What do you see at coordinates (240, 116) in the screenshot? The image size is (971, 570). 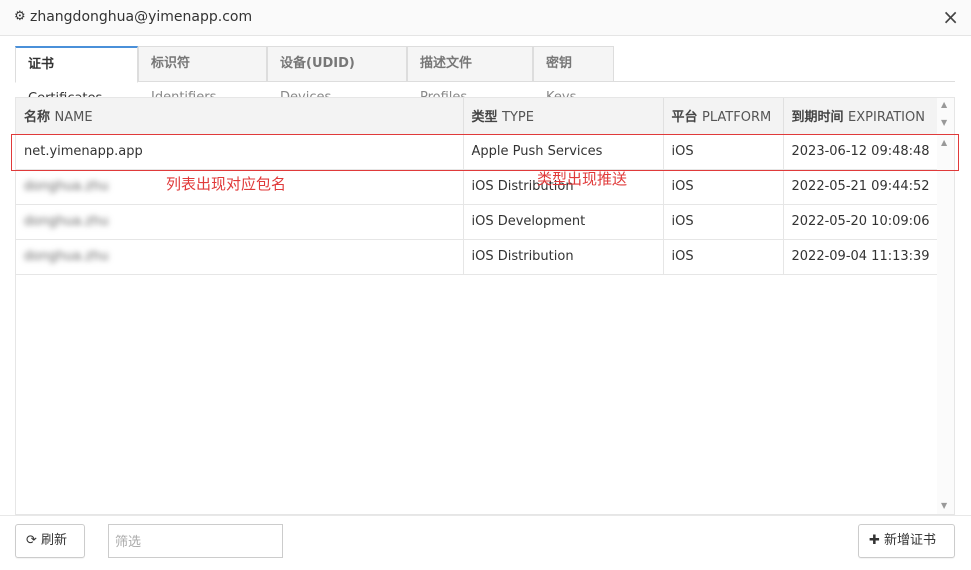 I see `column-header-name: 名称 NAME` at bounding box center [240, 116].